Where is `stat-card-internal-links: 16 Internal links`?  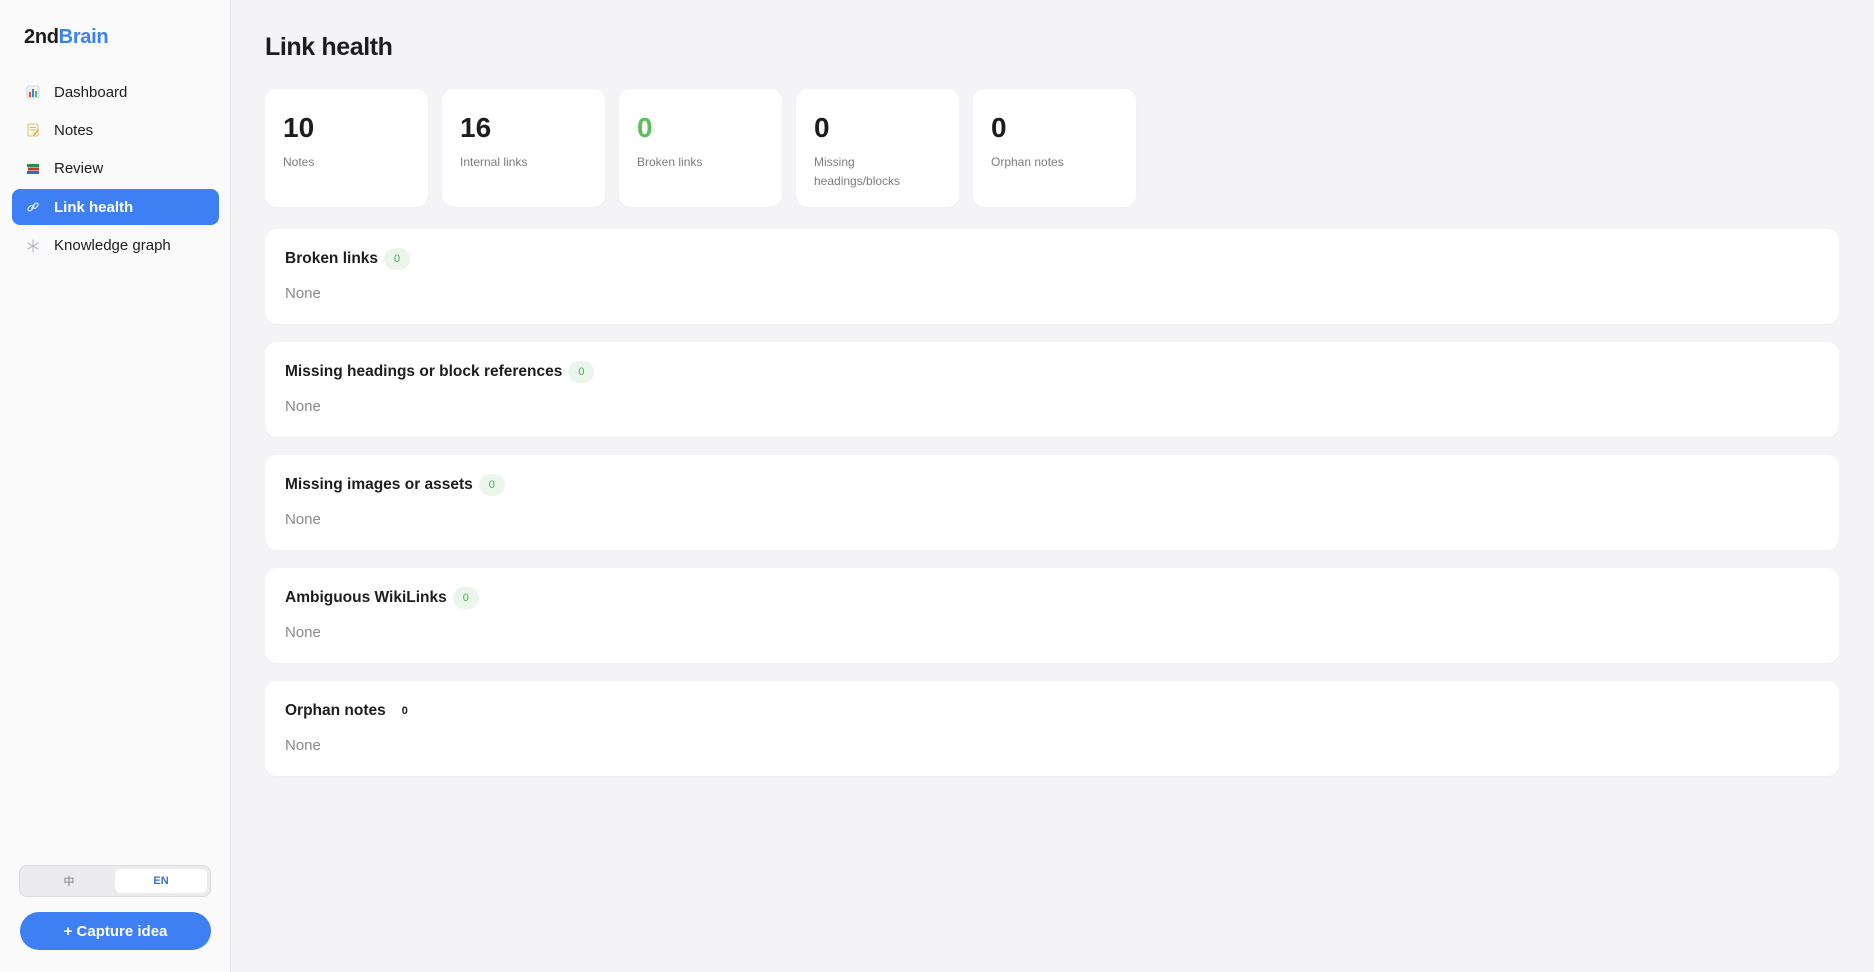
stat-card-internal-links: 16 Internal links is located at coordinates (523, 148).